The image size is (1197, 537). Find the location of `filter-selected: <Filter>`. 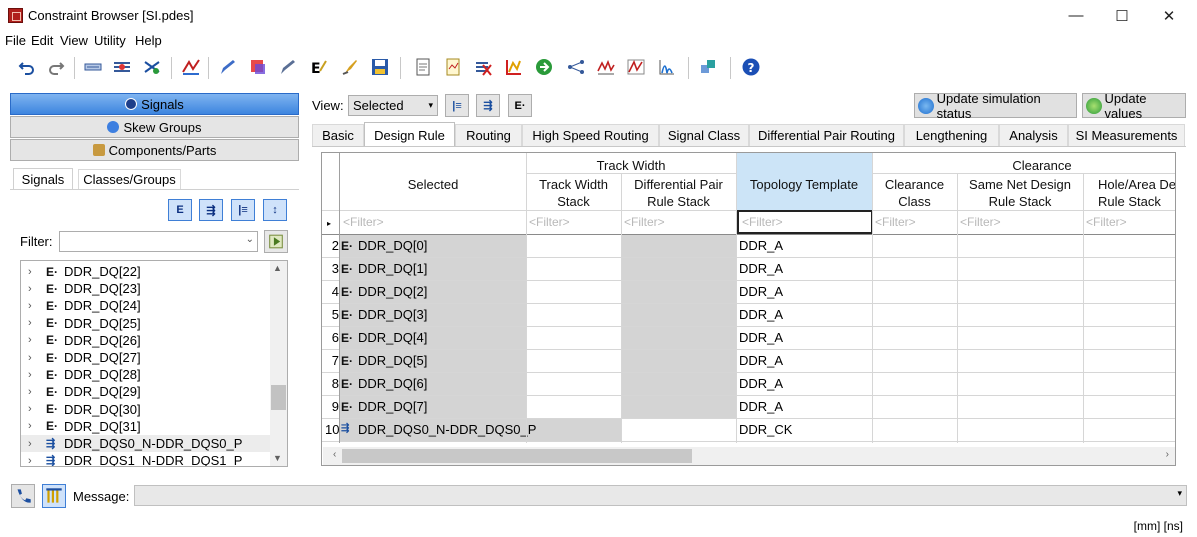

filter-selected: <Filter> is located at coordinates (433, 222).